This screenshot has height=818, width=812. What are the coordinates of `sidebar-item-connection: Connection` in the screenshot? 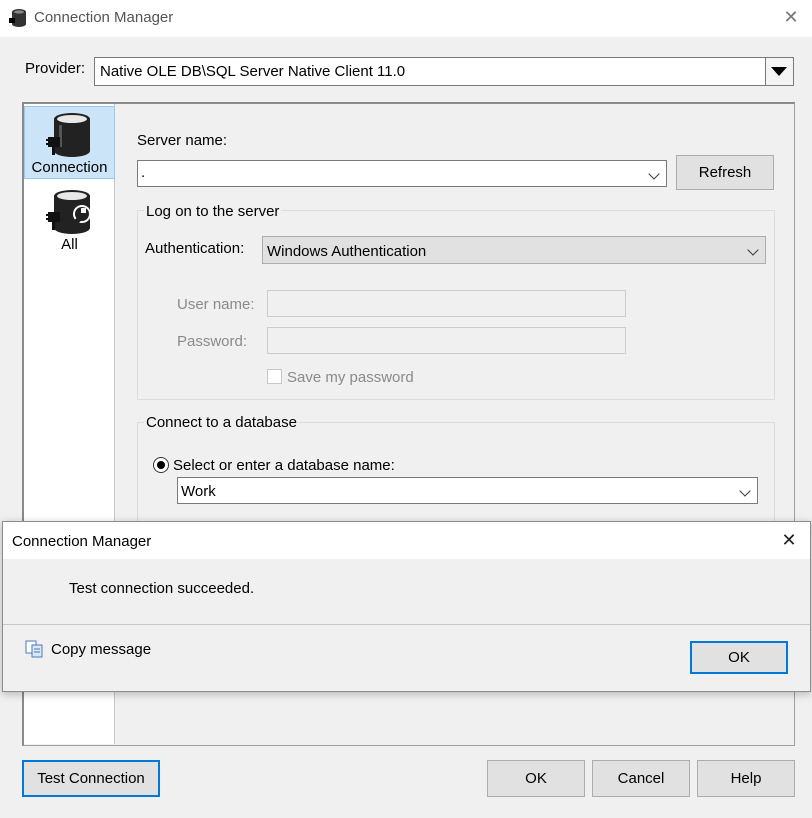 It's located at (69, 142).